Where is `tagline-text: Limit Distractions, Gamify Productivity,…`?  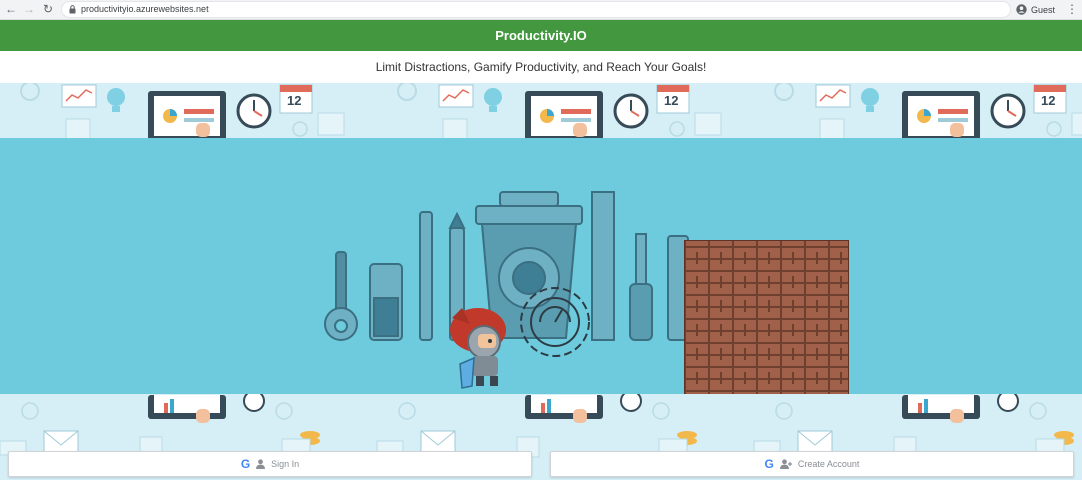
tagline-text: Limit Distractions, Gamify Productivity,… is located at coordinates (541, 67).